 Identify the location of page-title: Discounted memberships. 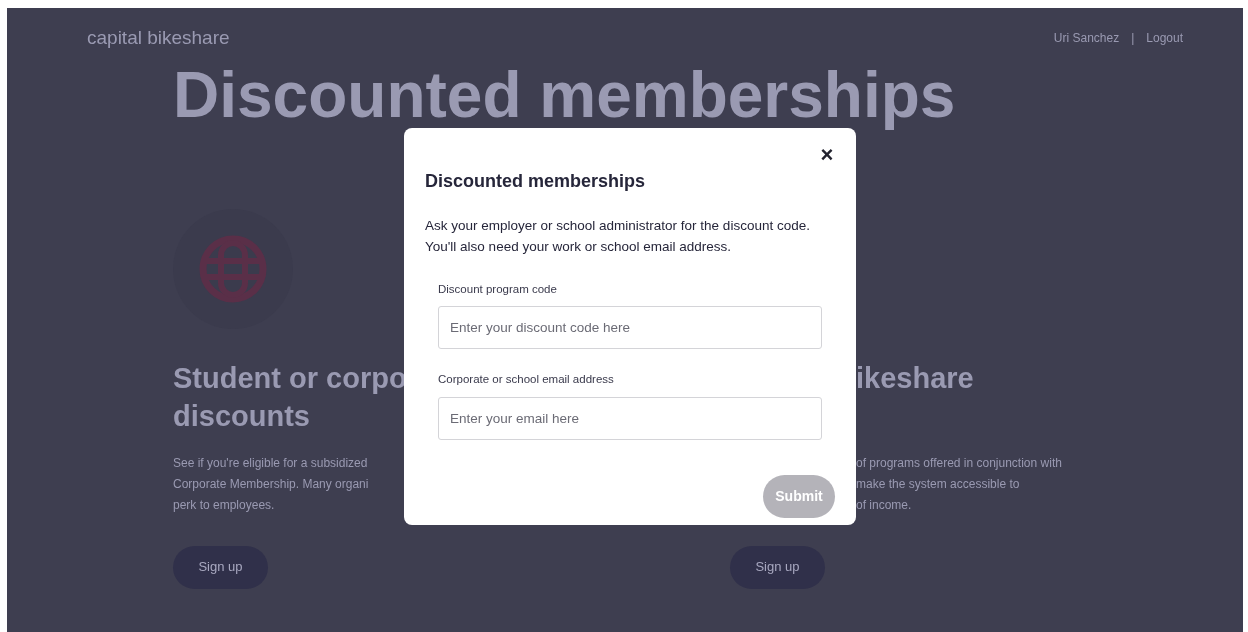
(565, 95).